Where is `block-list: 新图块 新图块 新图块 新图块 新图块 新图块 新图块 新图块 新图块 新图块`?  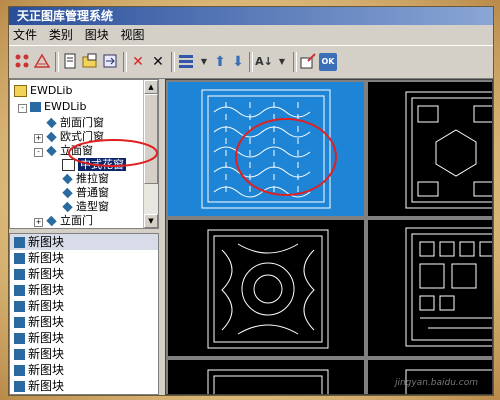
block-list: 新图块 新图块 新图块 新图块 新图块 新图块 新图块 新图块 新图块 新图块 is located at coordinates (84, 314).